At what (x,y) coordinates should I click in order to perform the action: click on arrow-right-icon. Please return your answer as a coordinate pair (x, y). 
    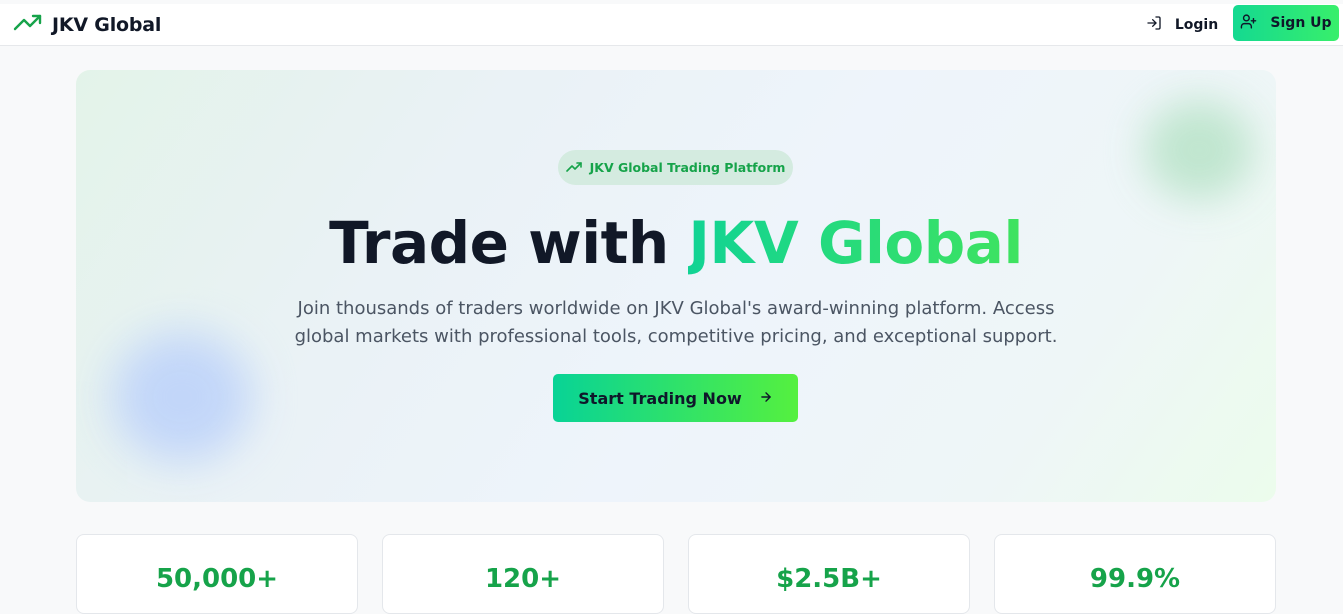
    Looking at the image, I should click on (757, 398).